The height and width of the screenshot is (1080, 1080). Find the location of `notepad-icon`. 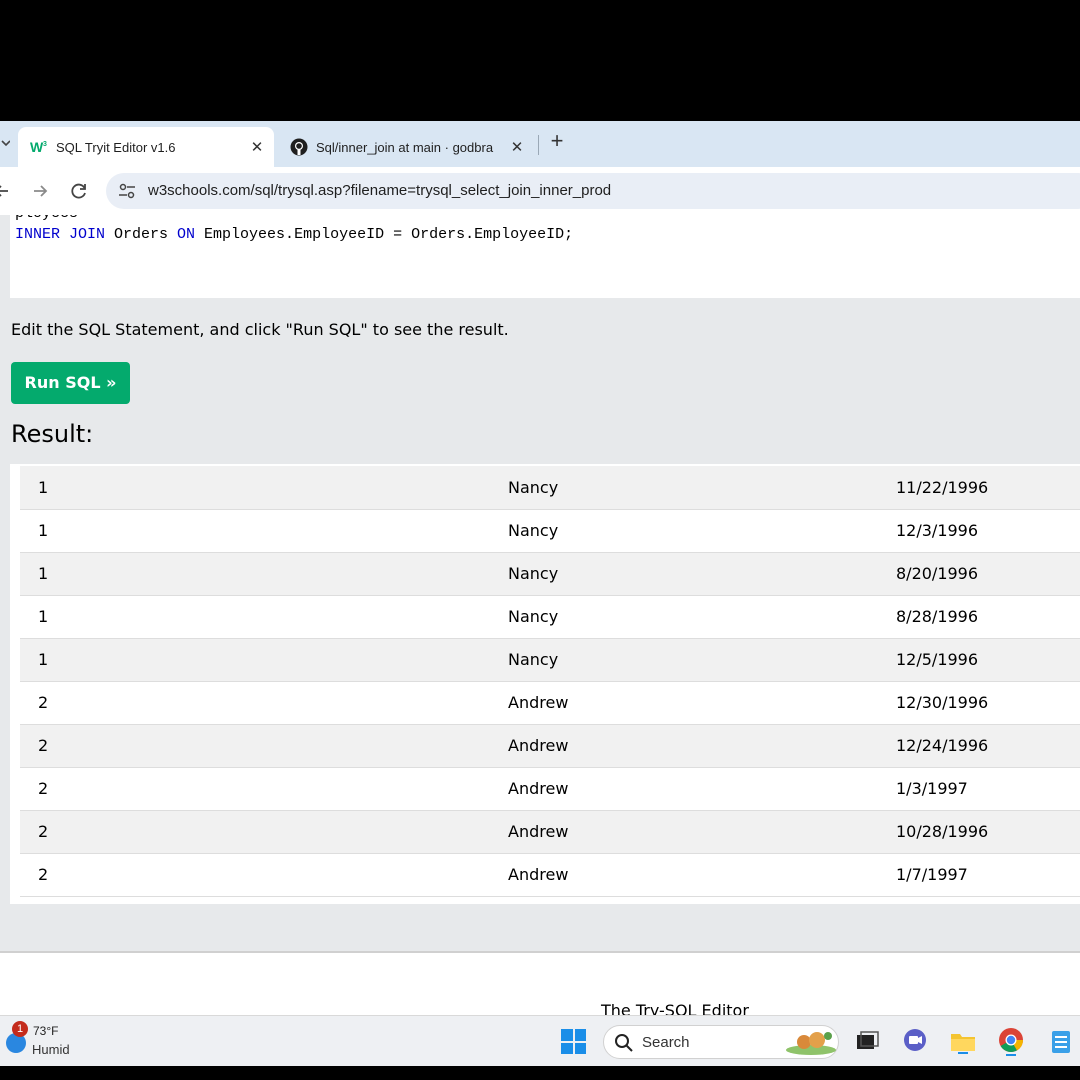

notepad-icon is located at coordinates (1061, 1041).